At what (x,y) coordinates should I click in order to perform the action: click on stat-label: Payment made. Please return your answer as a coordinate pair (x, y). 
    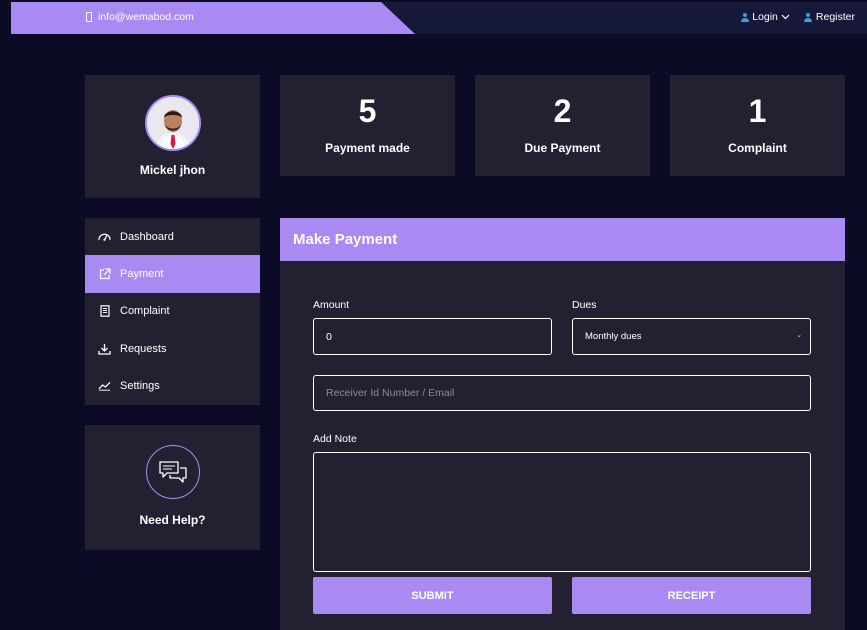
    Looking at the image, I should click on (367, 148).